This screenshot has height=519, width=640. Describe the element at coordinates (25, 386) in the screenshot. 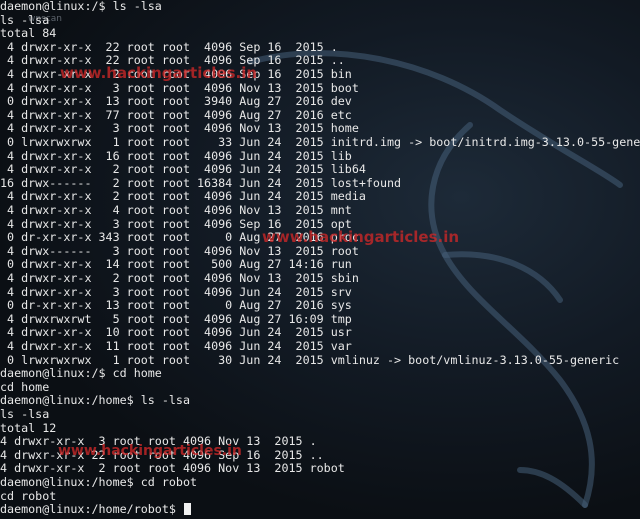

I see `terminal-line: cd home` at that location.